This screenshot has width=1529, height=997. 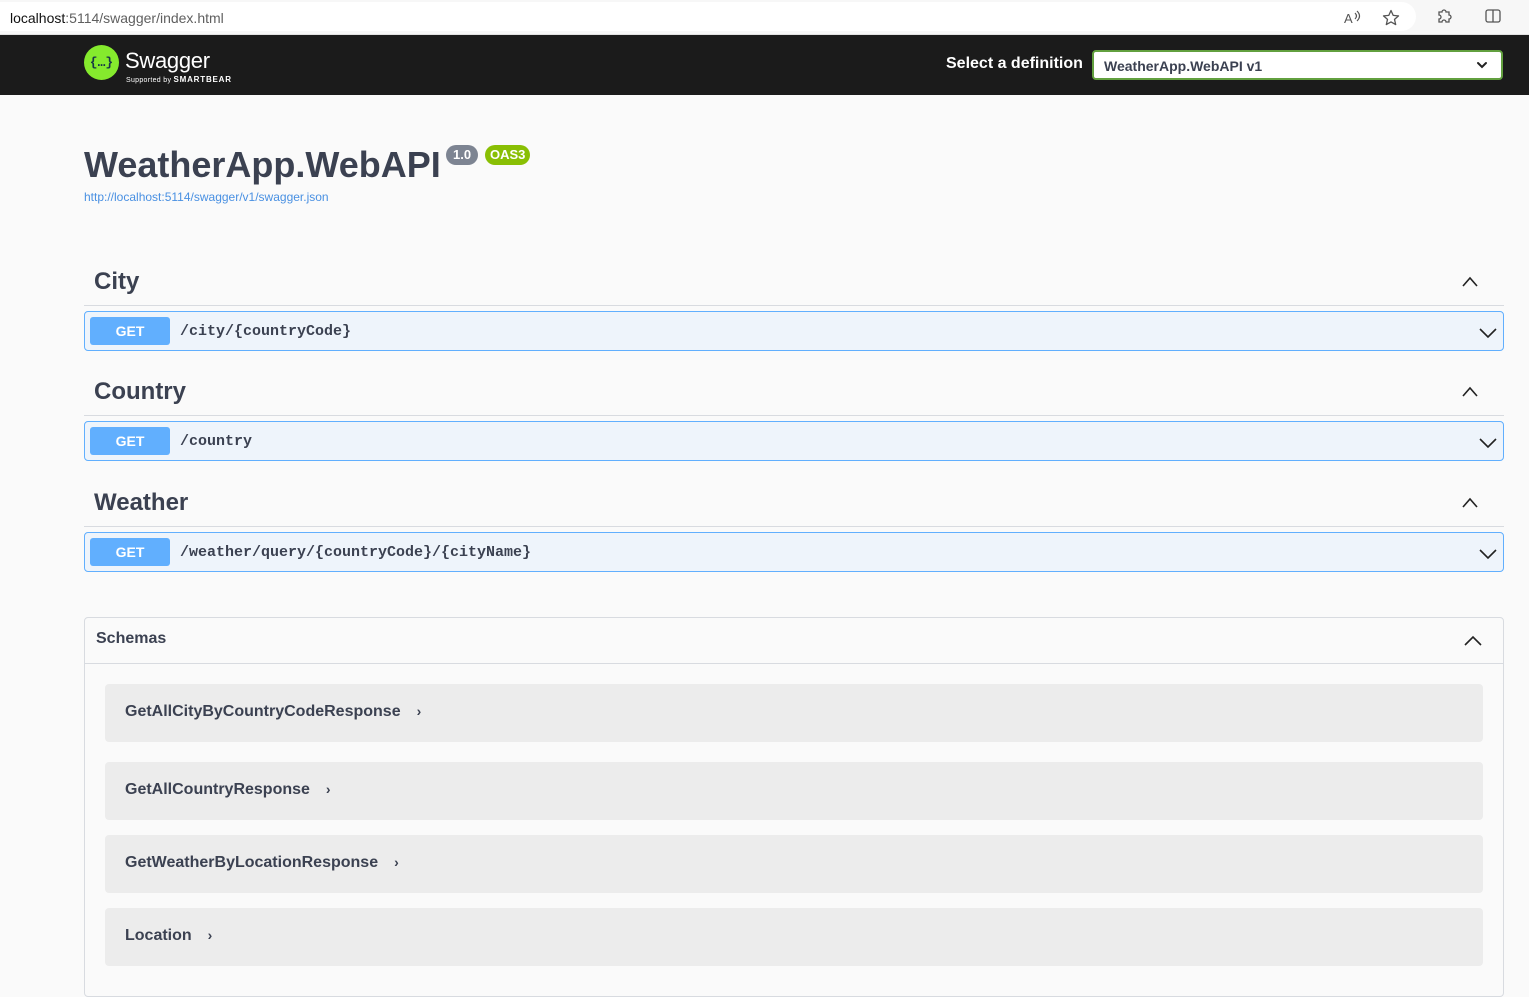 What do you see at coordinates (141, 502) in the screenshot?
I see `tag-name: Weather` at bounding box center [141, 502].